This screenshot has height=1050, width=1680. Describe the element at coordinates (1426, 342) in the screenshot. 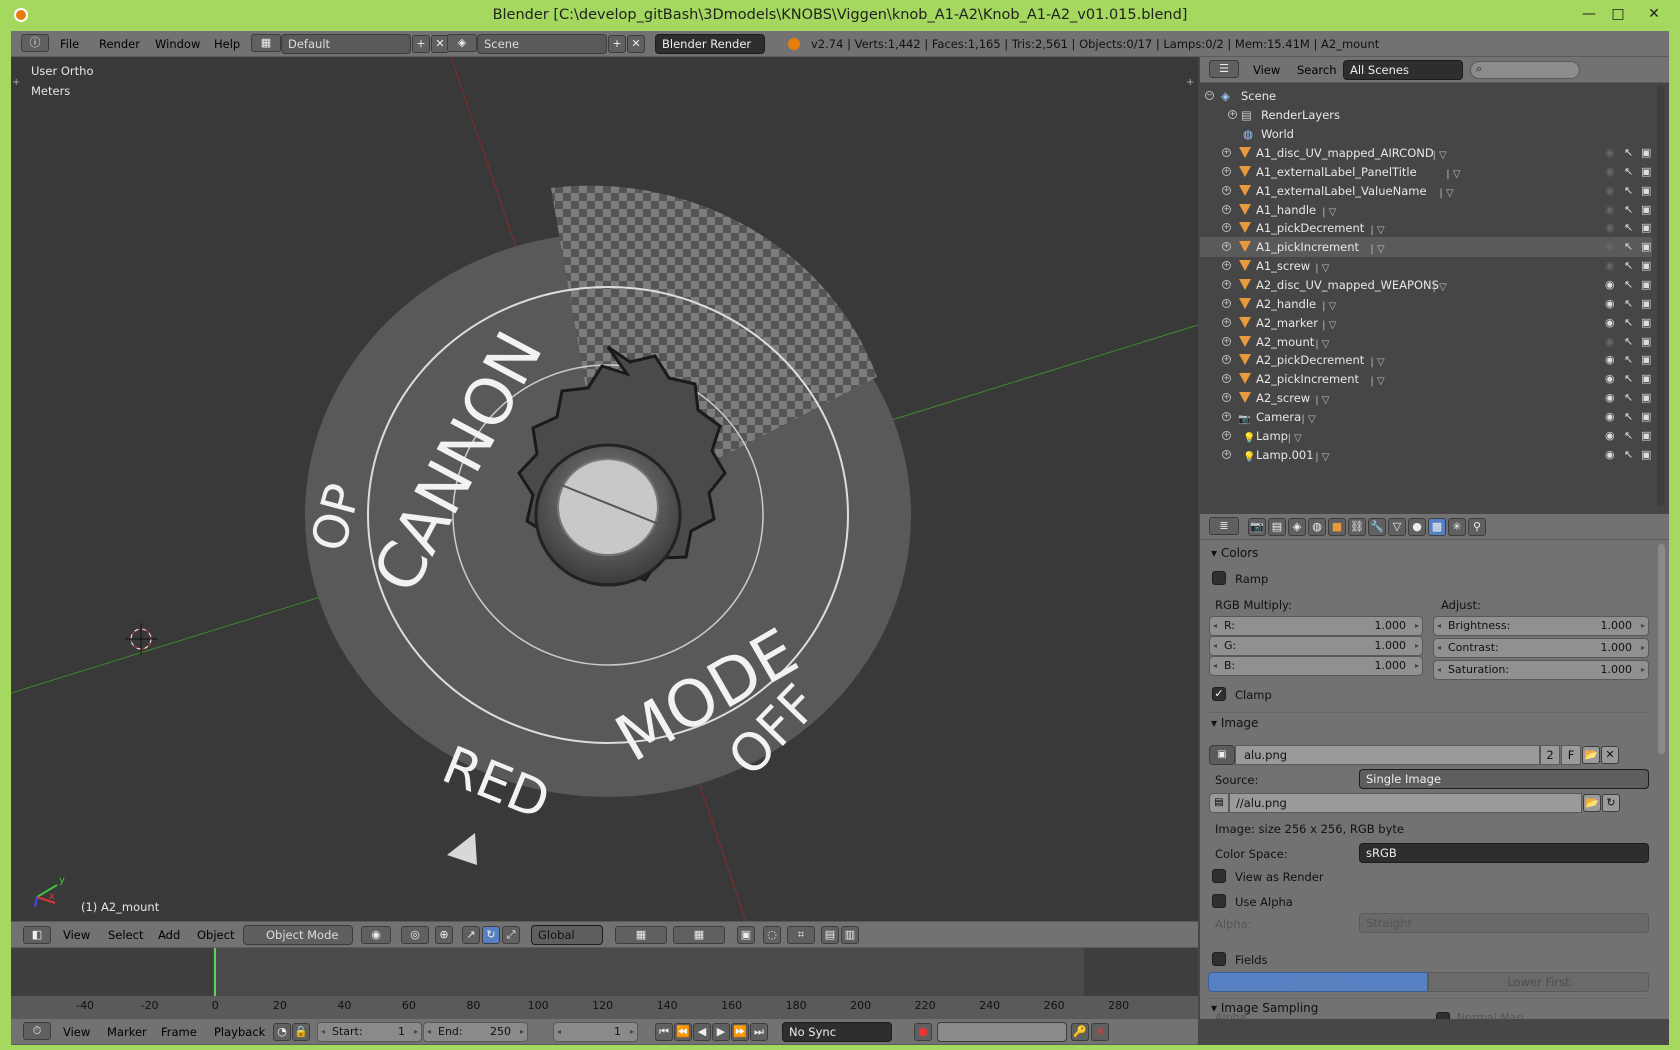

I see `outliner-row: + A2_mount | ▽ ◉ ↖ ▣` at that location.